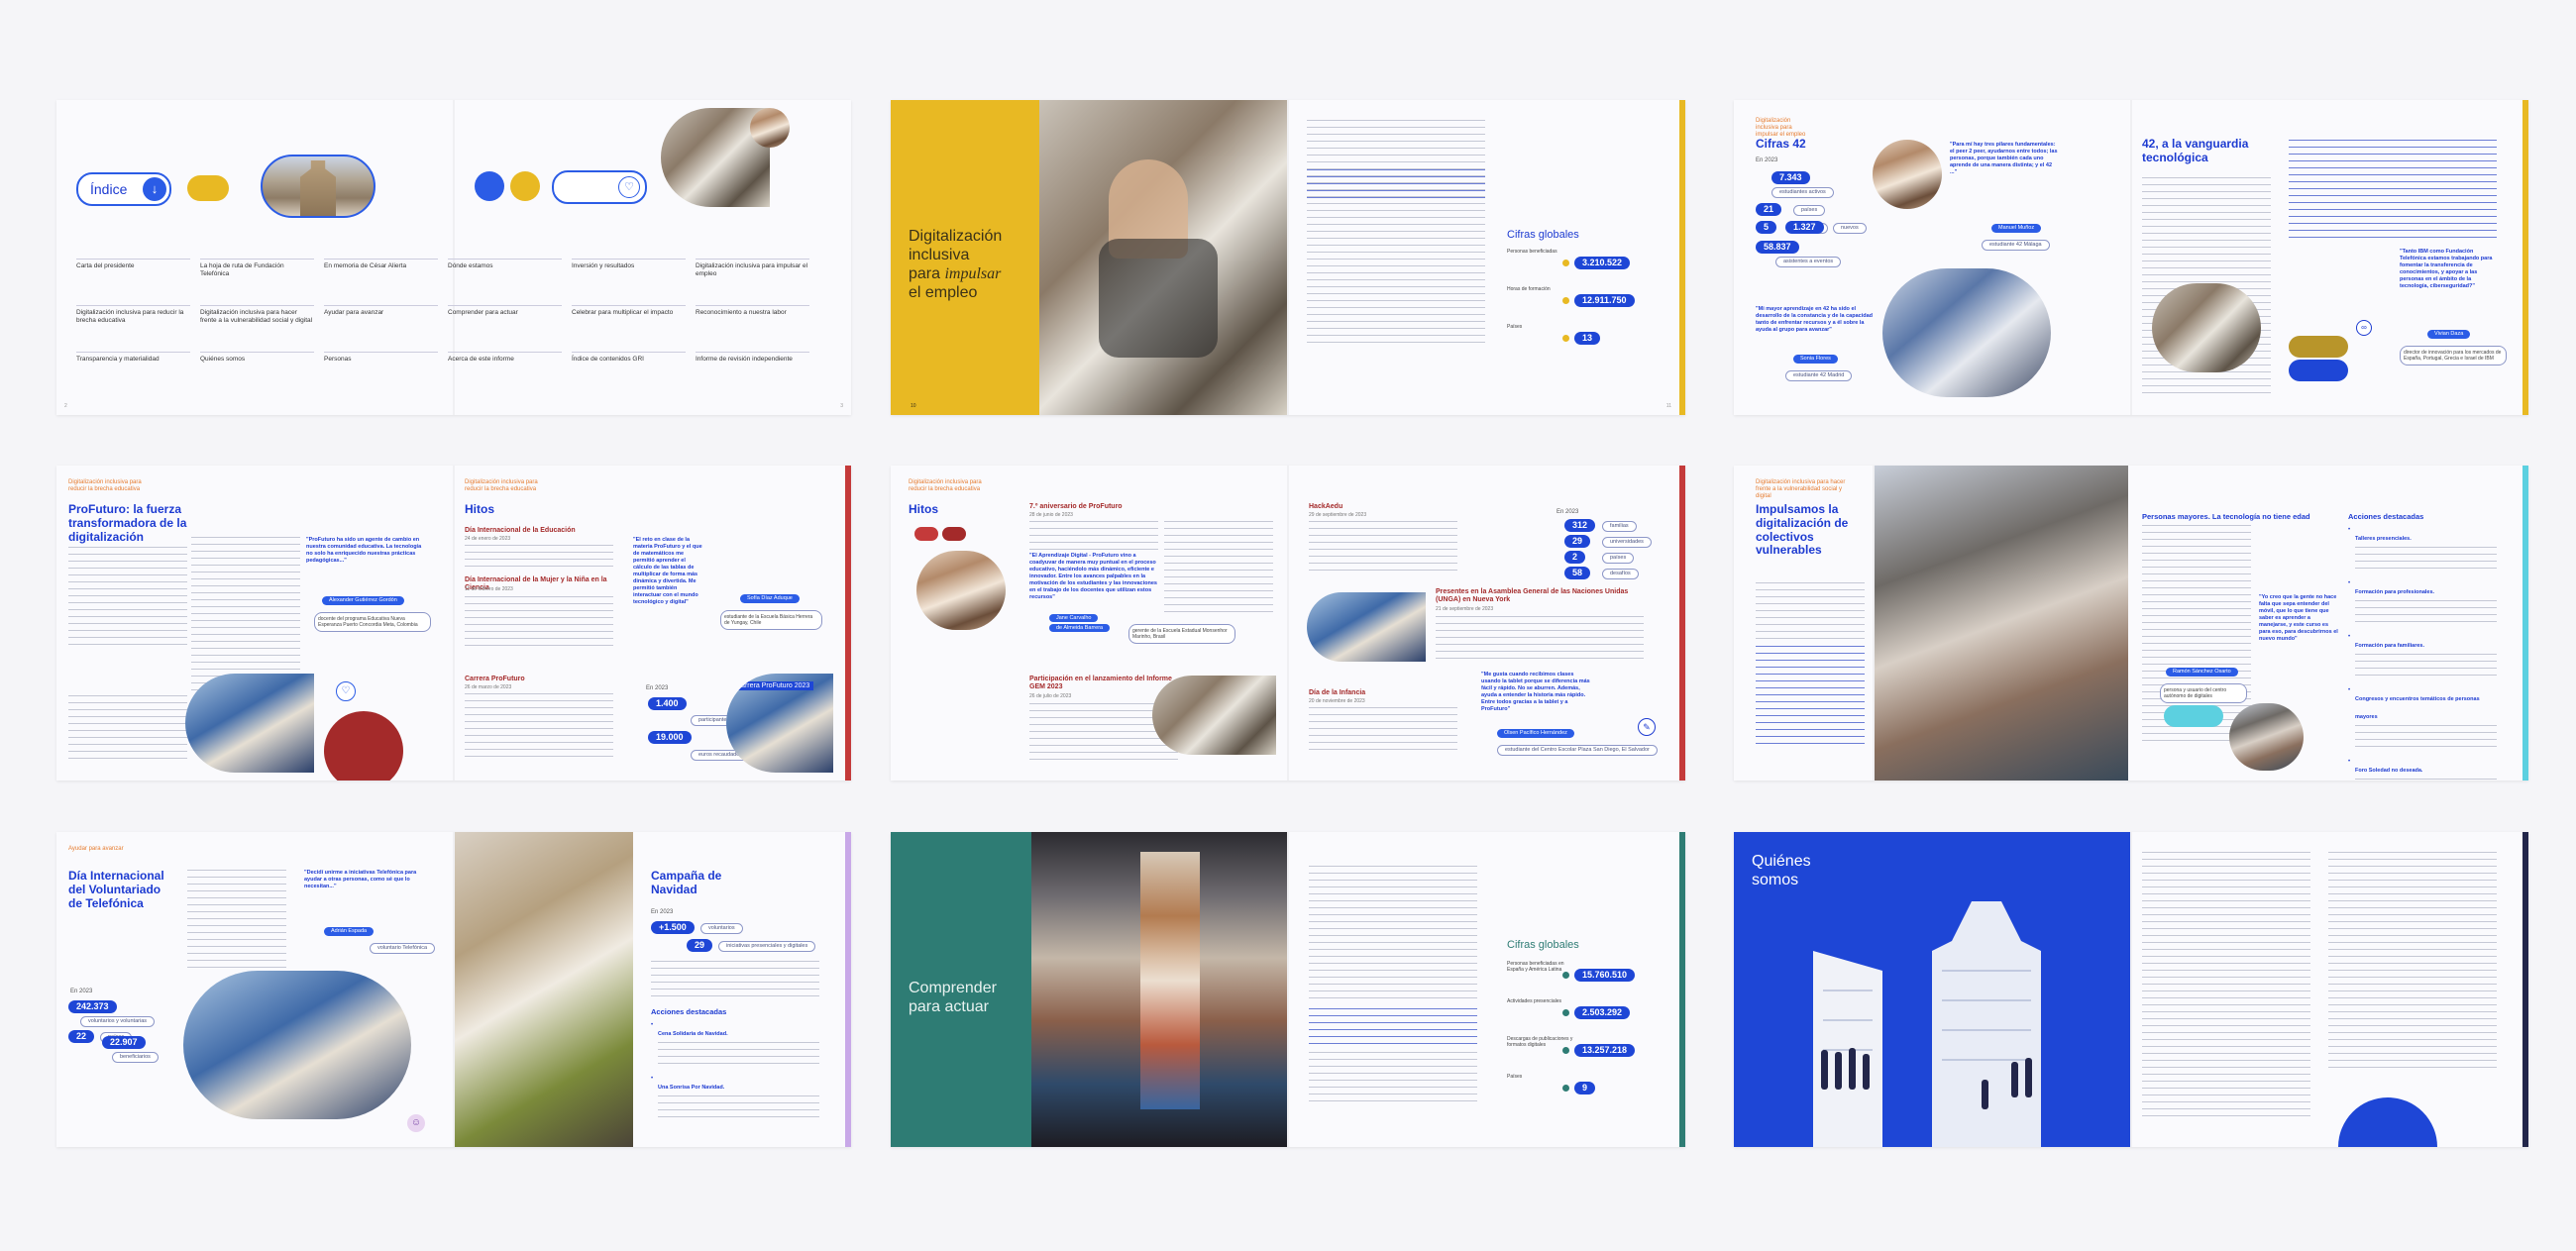 The image size is (2576, 1251). Describe the element at coordinates (2001, 623) in the screenshot. I see `elderly-photo` at that location.